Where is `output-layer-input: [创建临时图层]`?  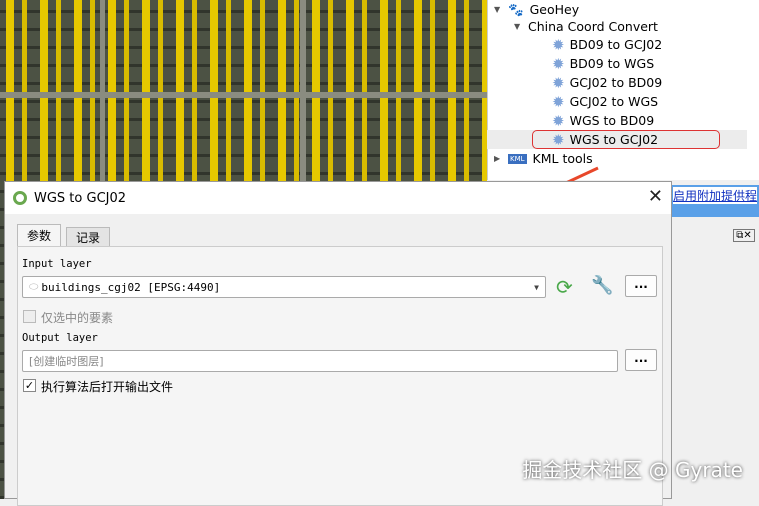
output-layer-input: [创建临时图层] is located at coordinates (320, 361).